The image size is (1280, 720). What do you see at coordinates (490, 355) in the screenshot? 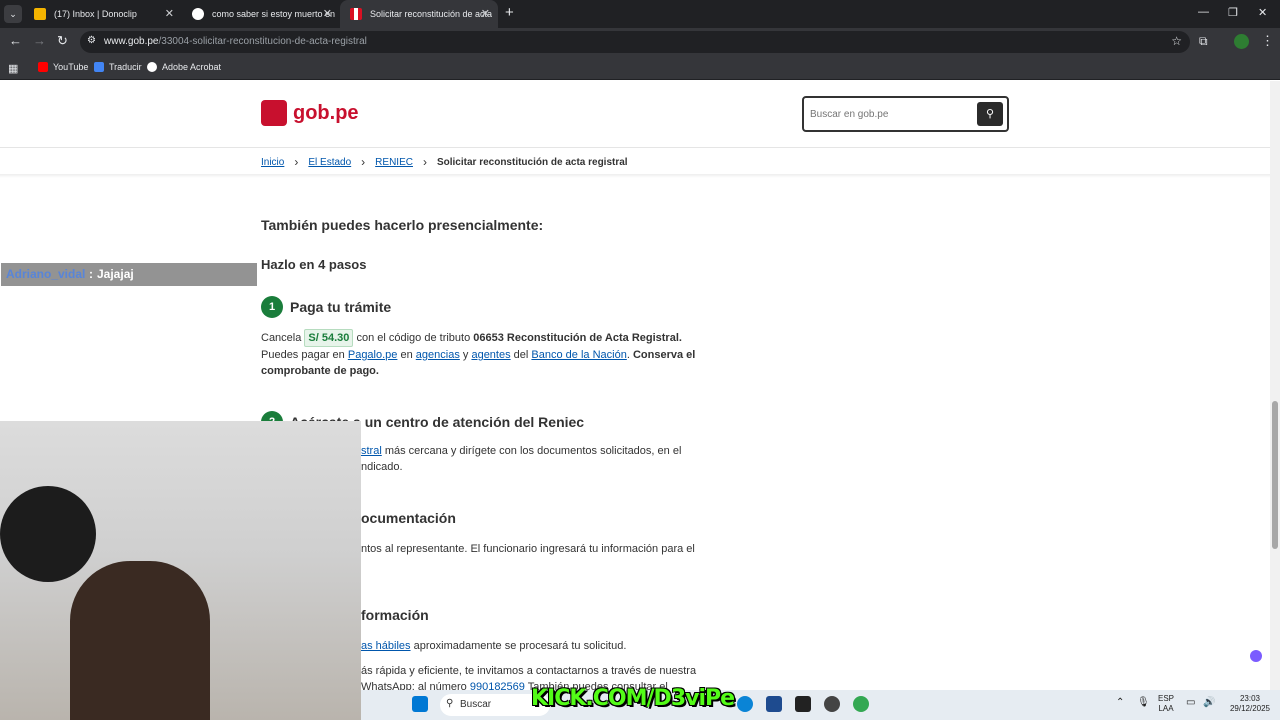
I see `link-agentes: agentes` at bounding box center [490, 355].